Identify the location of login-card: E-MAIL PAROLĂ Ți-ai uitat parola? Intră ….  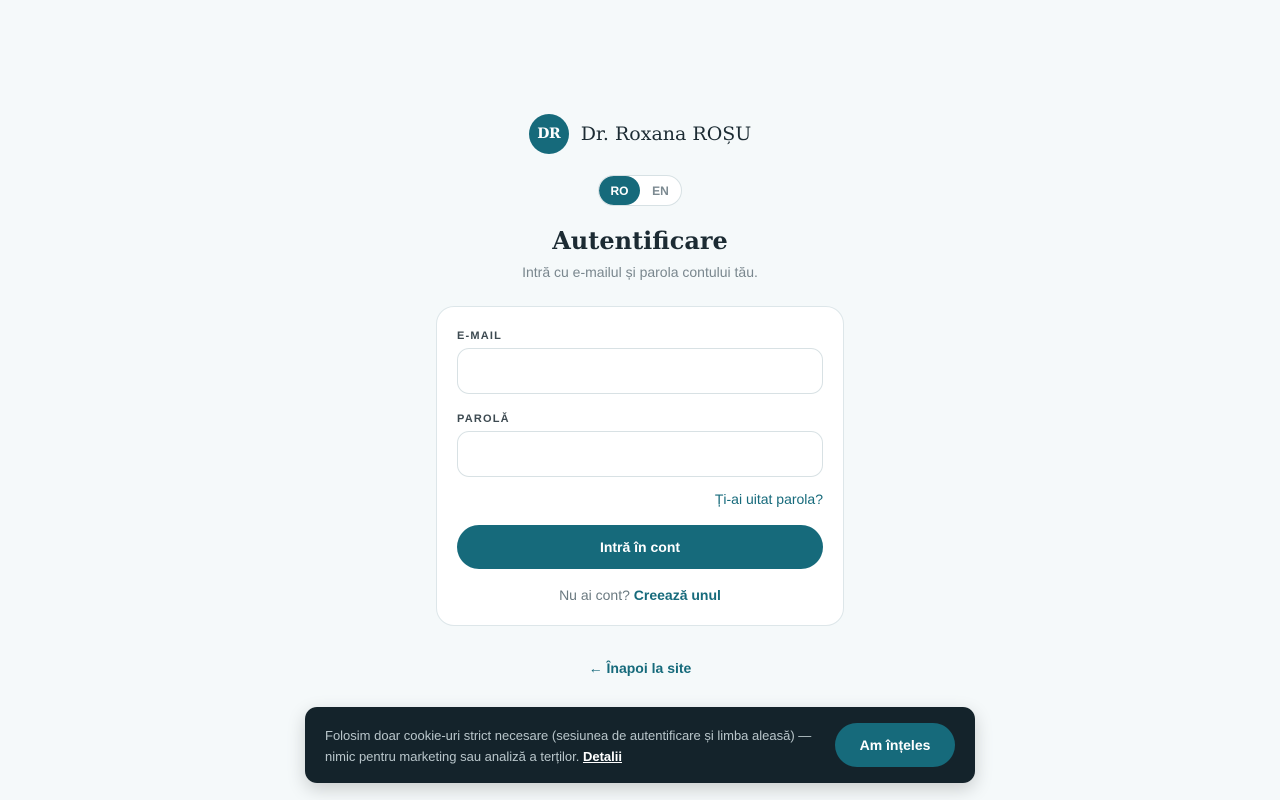
(640, 466).